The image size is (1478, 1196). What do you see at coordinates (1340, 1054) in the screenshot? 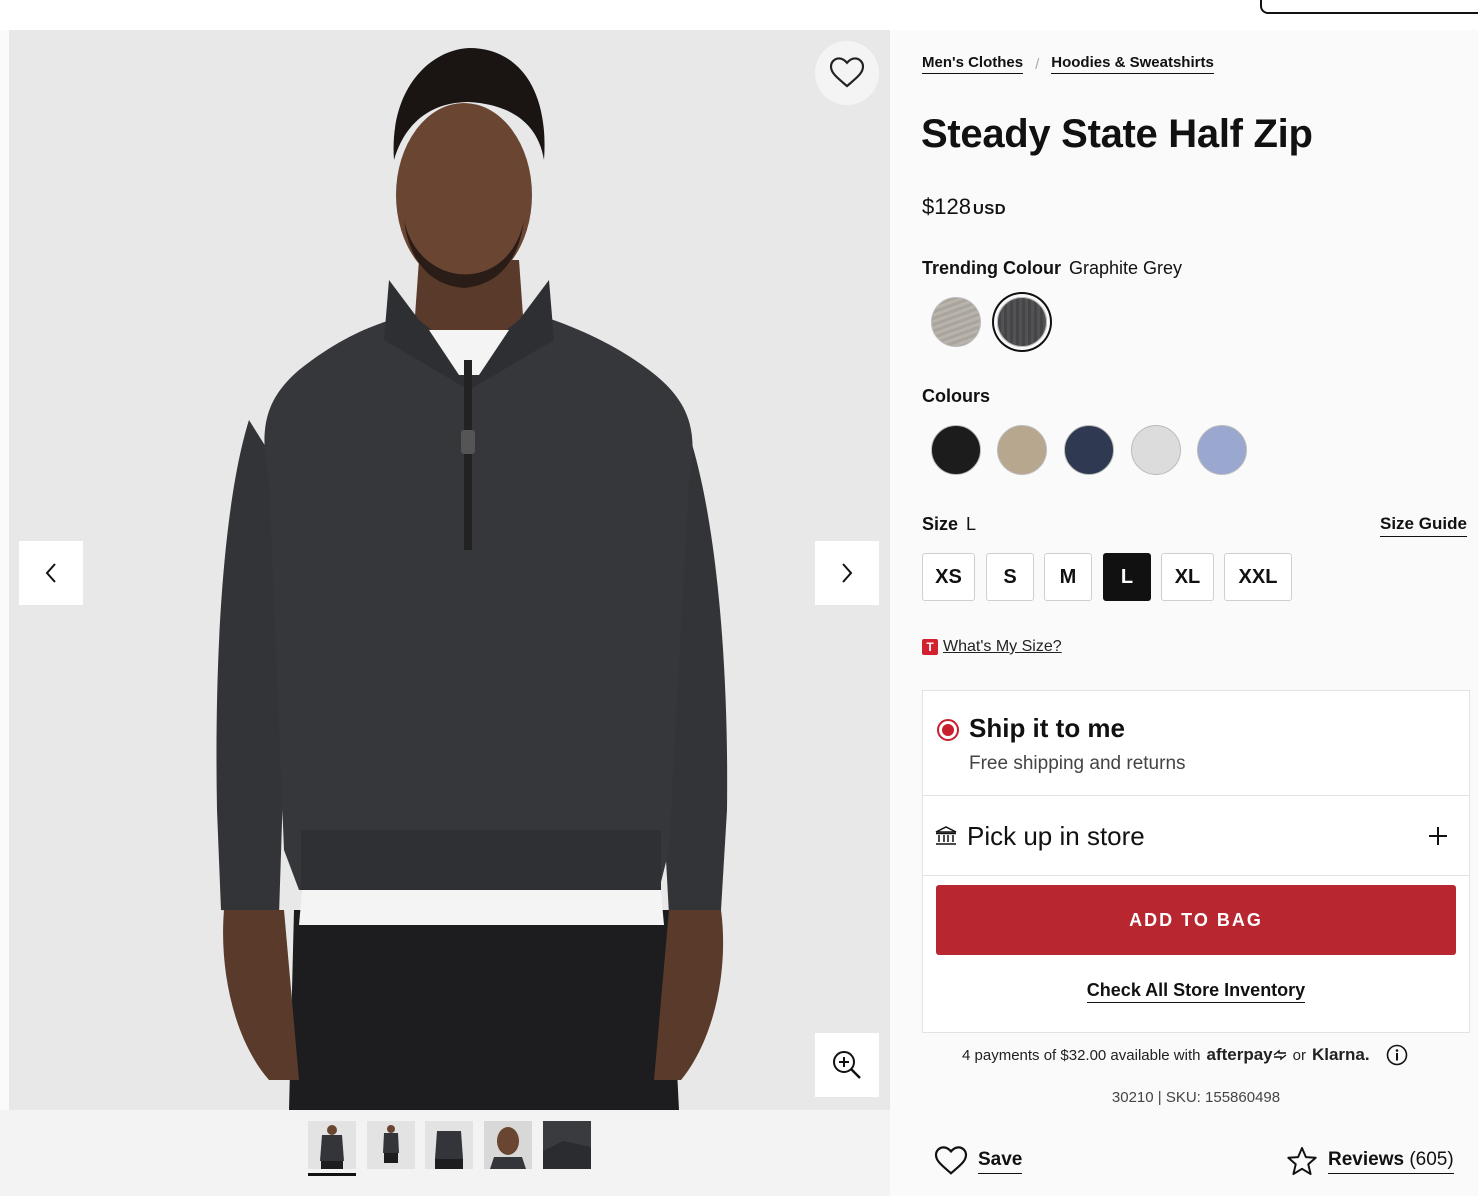
I see `klarna-logo: Klarna.` at bounding box center [1340, 1054].